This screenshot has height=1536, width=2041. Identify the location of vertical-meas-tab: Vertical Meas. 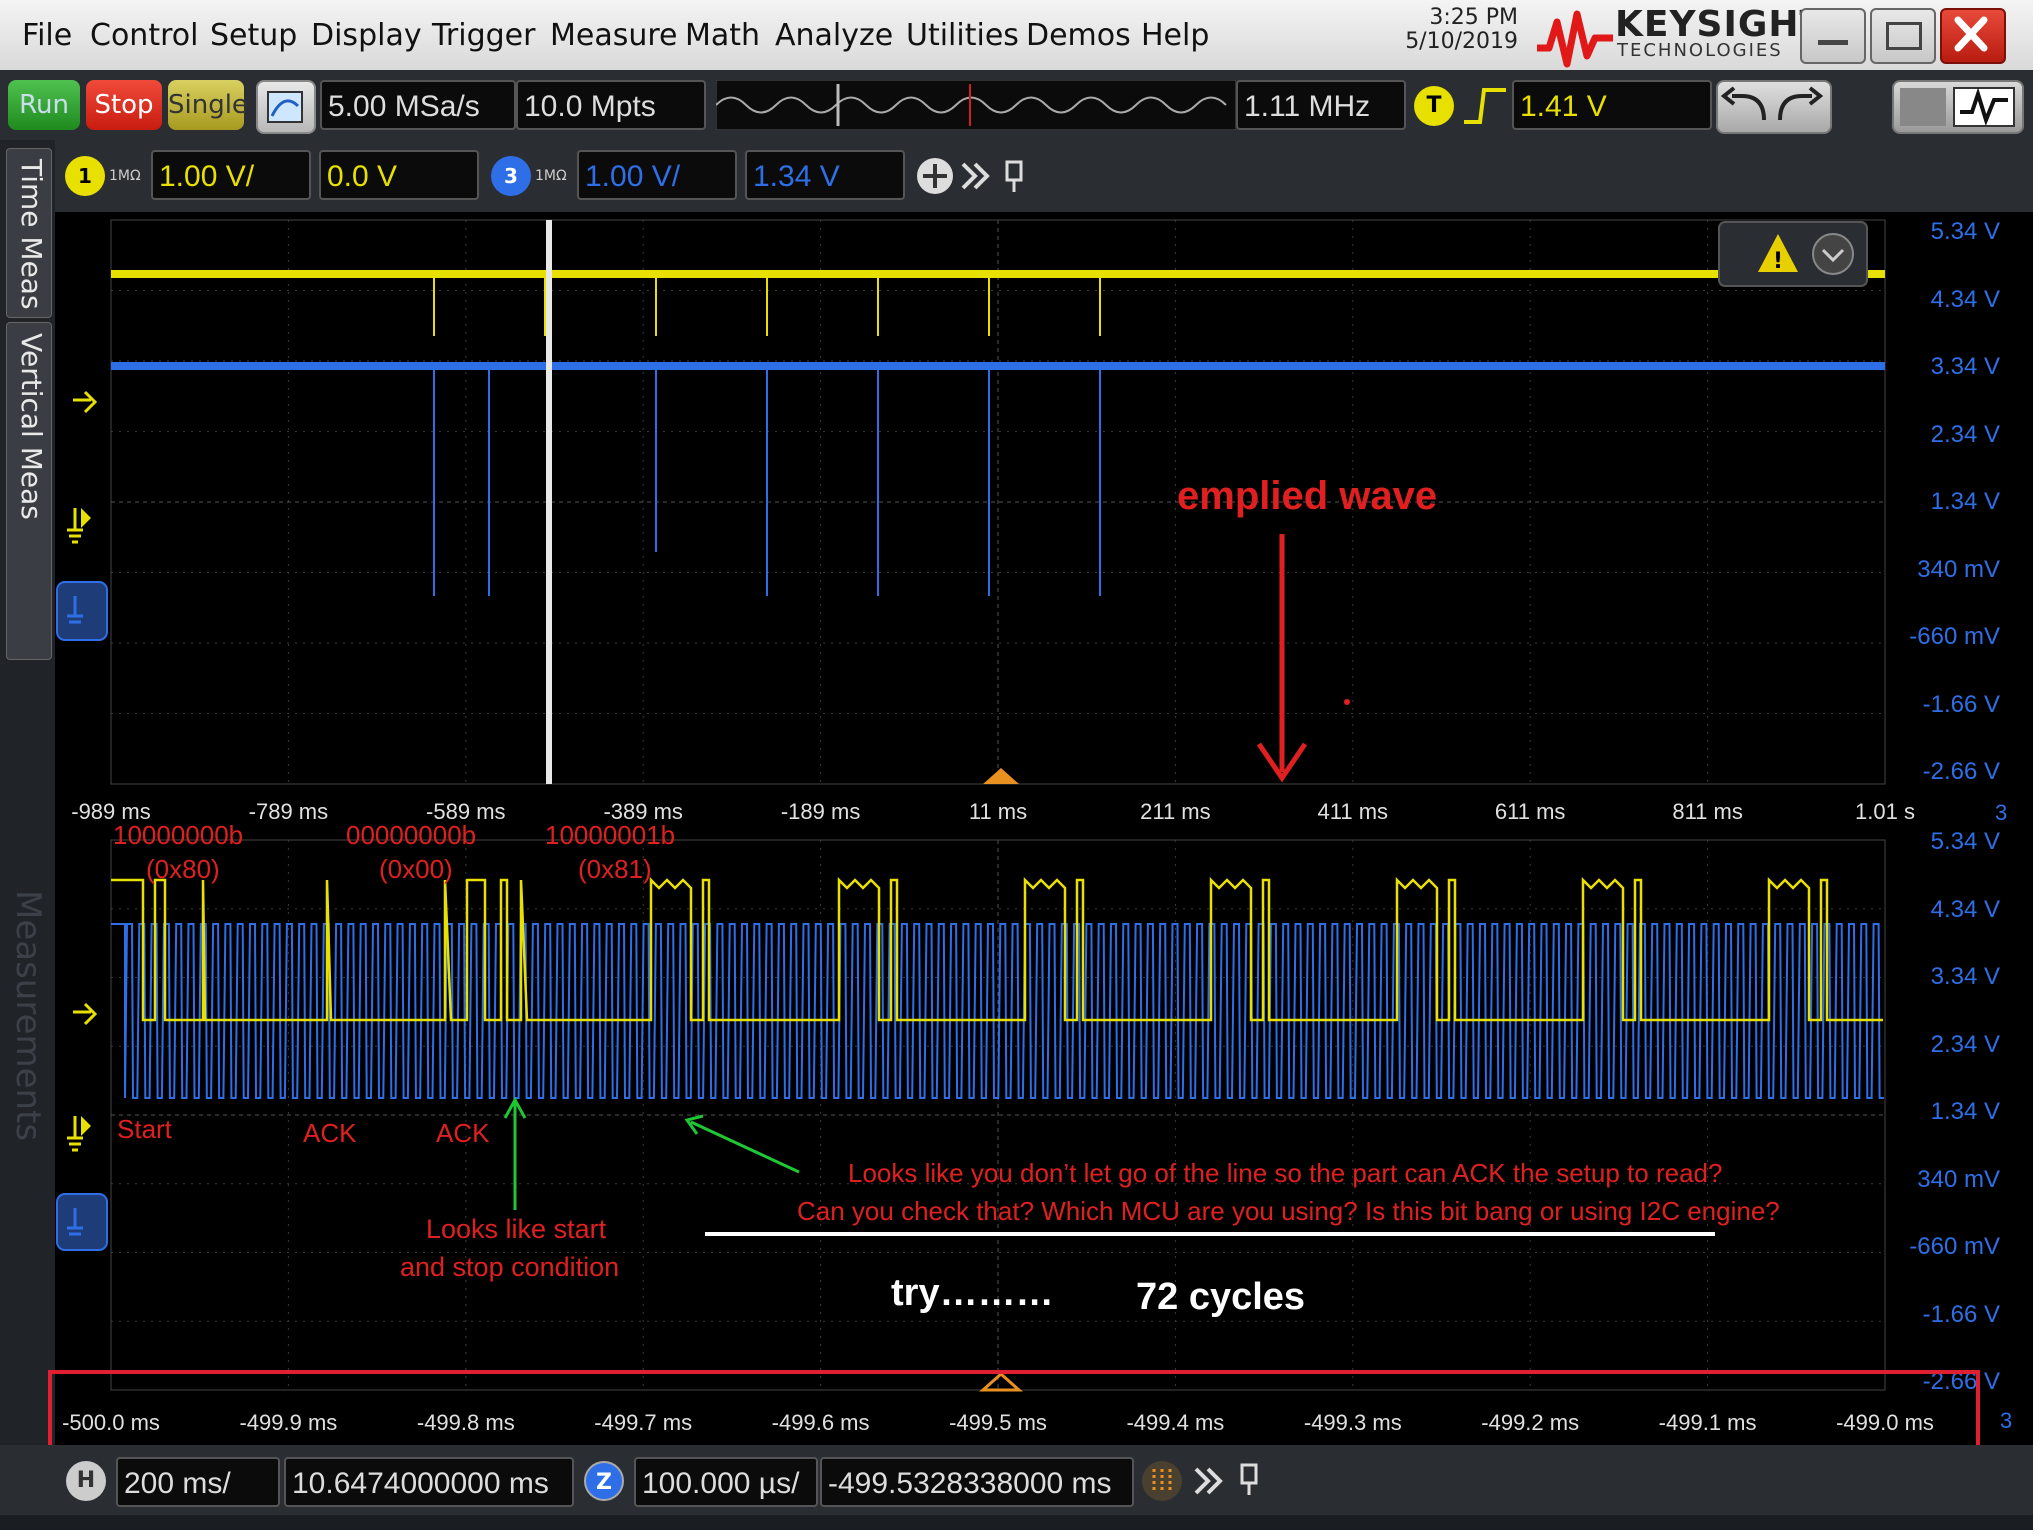
(29, 491).